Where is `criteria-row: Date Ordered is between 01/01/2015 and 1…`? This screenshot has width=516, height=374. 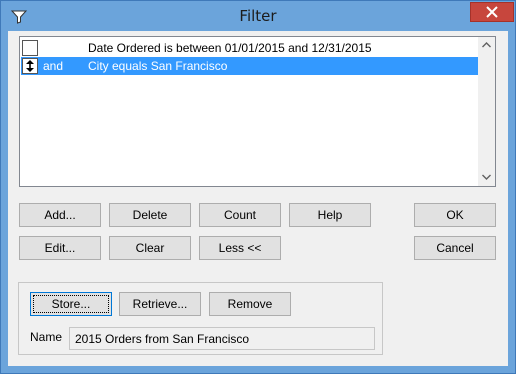 criteria-row: Date Ordered is between 01/01/2015 and 1… is located at coordinates (249, 48).